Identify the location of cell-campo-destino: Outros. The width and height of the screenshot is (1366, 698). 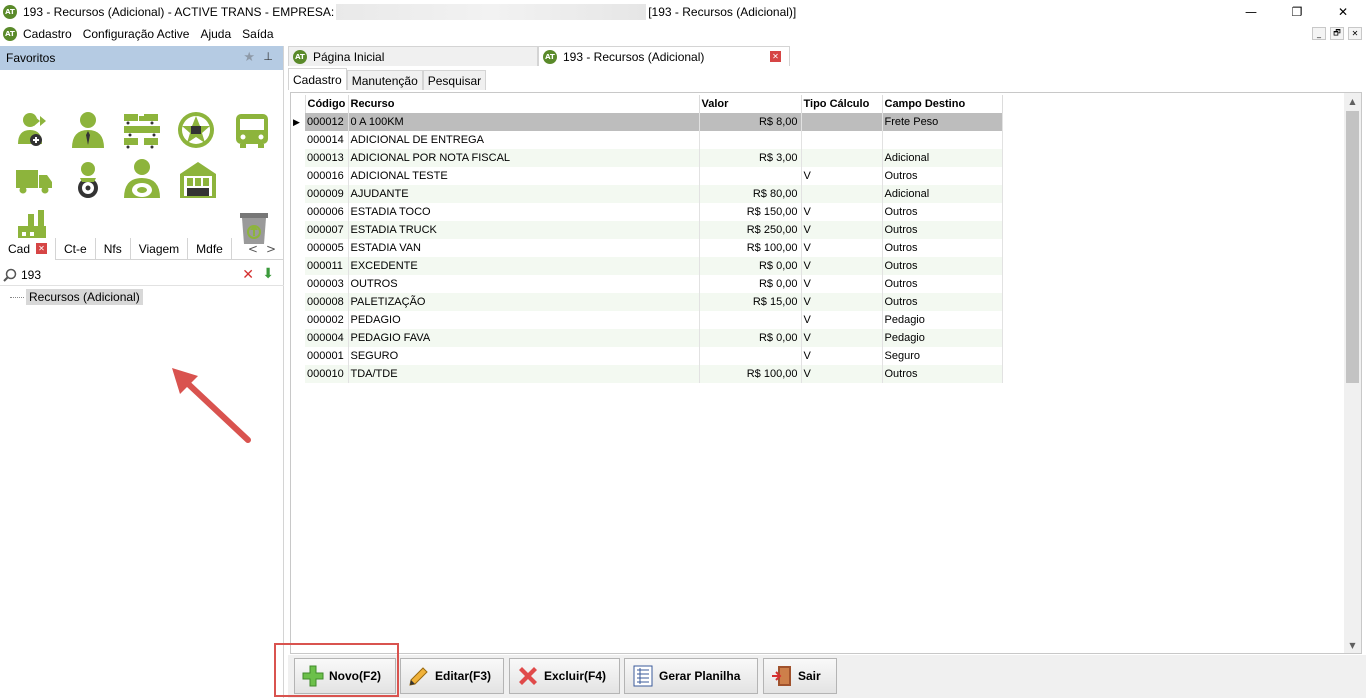
(942, 230).